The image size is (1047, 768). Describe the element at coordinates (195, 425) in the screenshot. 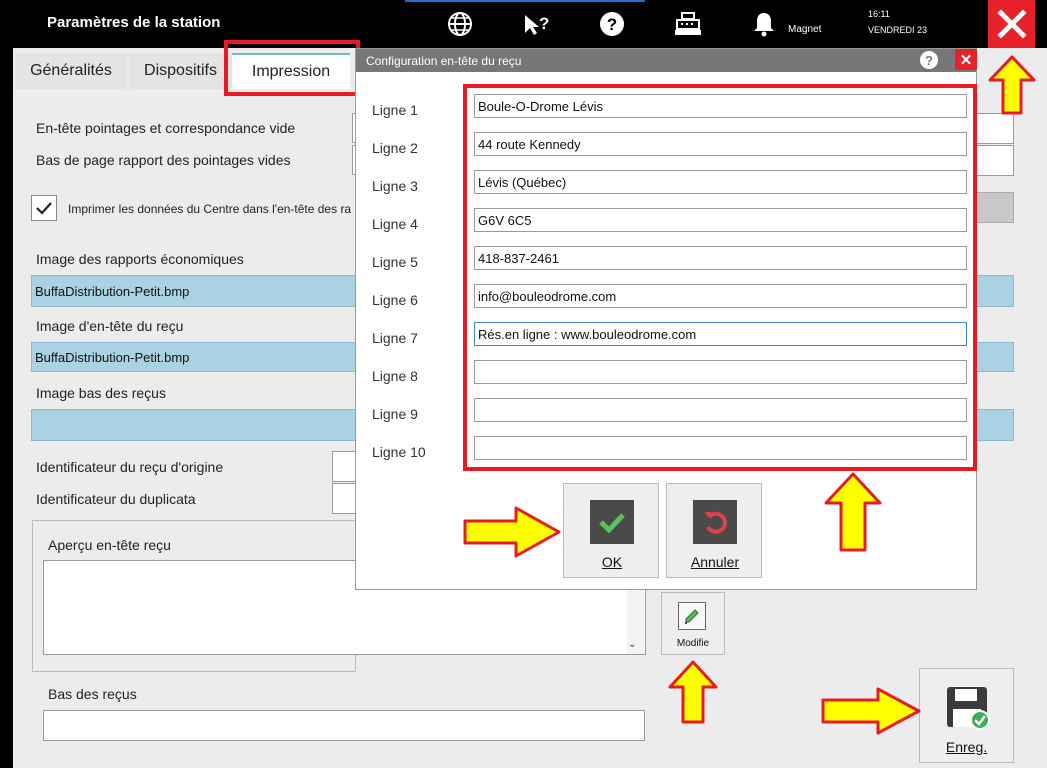

I see `receipt-footer-image-field` at that location.